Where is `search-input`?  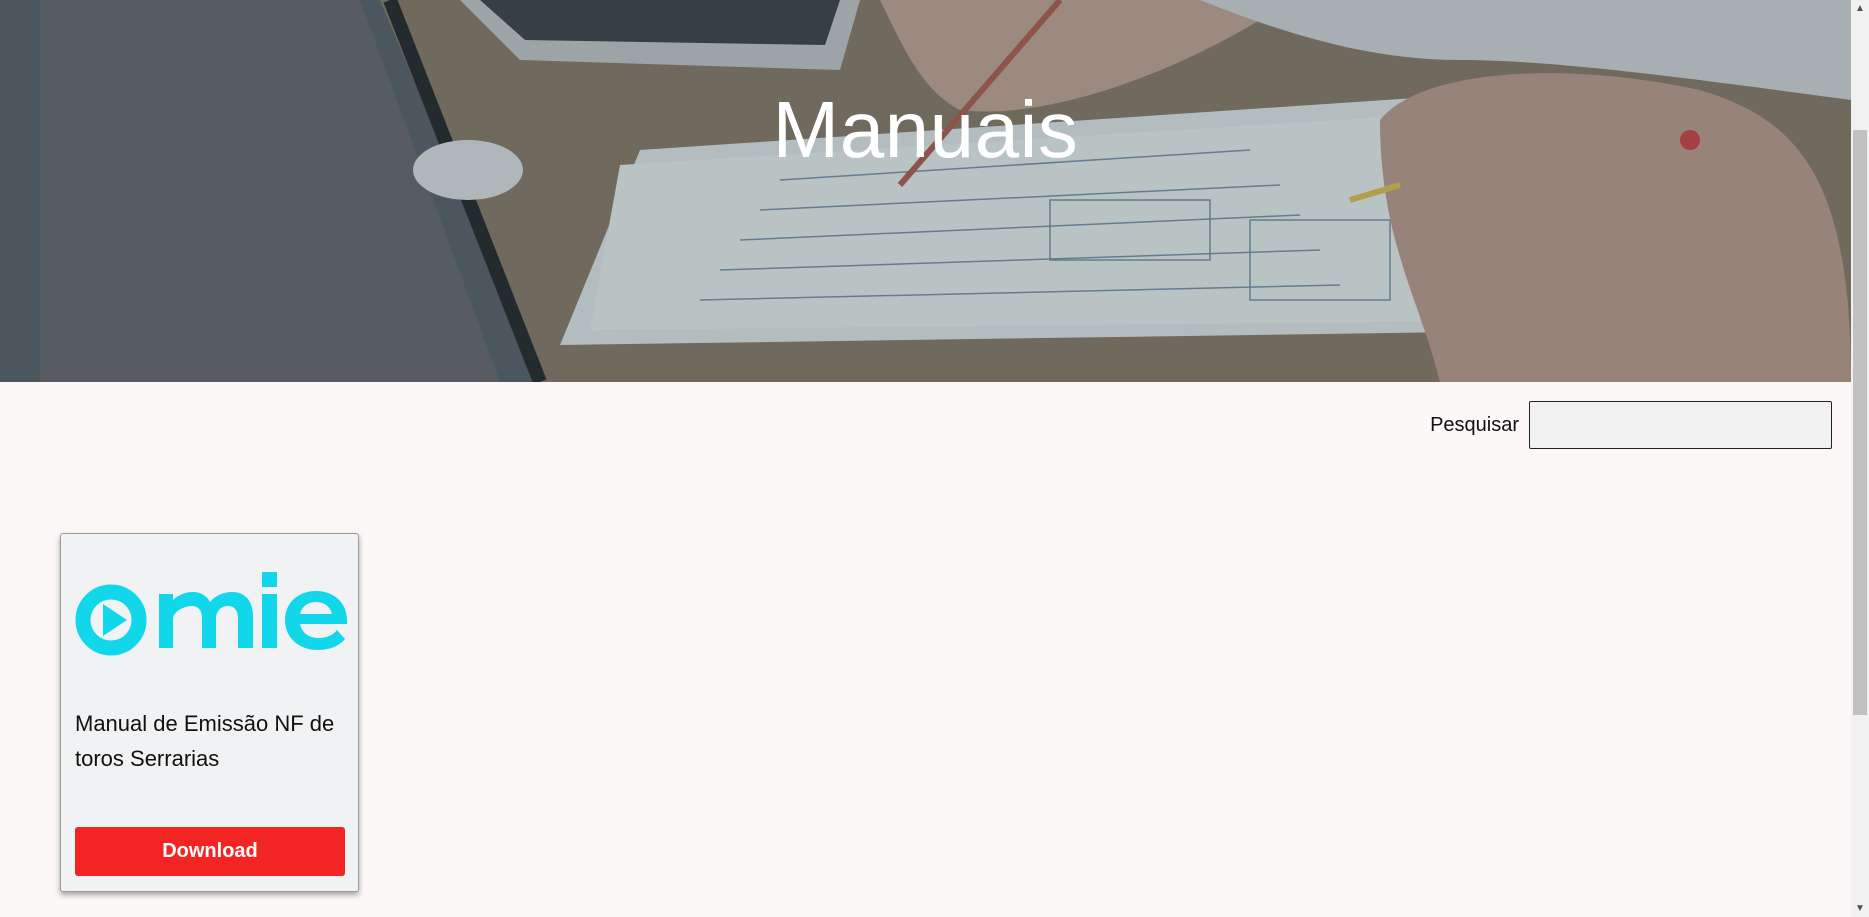
search-input is located at coordinates (1680, 425).